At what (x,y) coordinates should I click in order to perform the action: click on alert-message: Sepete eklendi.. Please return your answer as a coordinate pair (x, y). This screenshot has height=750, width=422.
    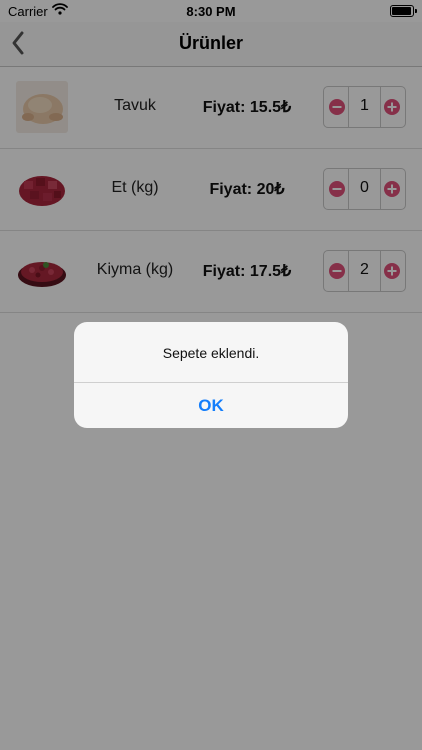
    Looking at the image, I should click on (211, 353).